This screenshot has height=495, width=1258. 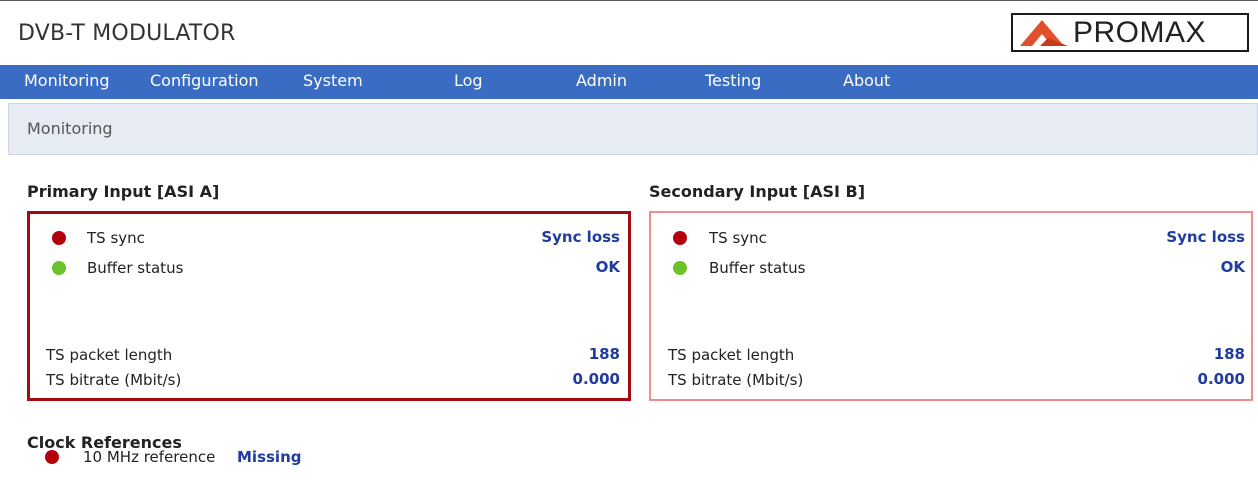 What do you see at coordinates (329, 380) in the screenshot?
I see `primary-bitrate-row: TS bitrate (Mbit/s) 0.000` at bounding box center [329, 380].